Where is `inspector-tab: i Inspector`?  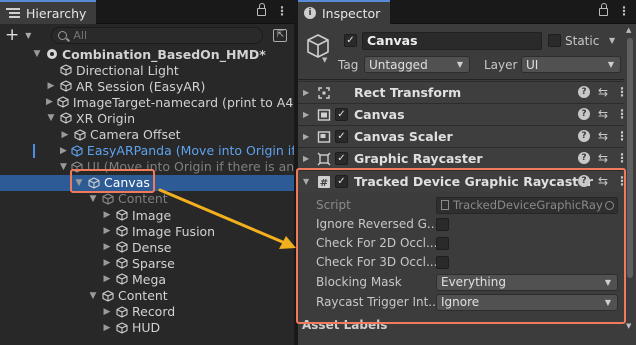
inspector-tab: i Inspector is located at coordinates (344, 12).